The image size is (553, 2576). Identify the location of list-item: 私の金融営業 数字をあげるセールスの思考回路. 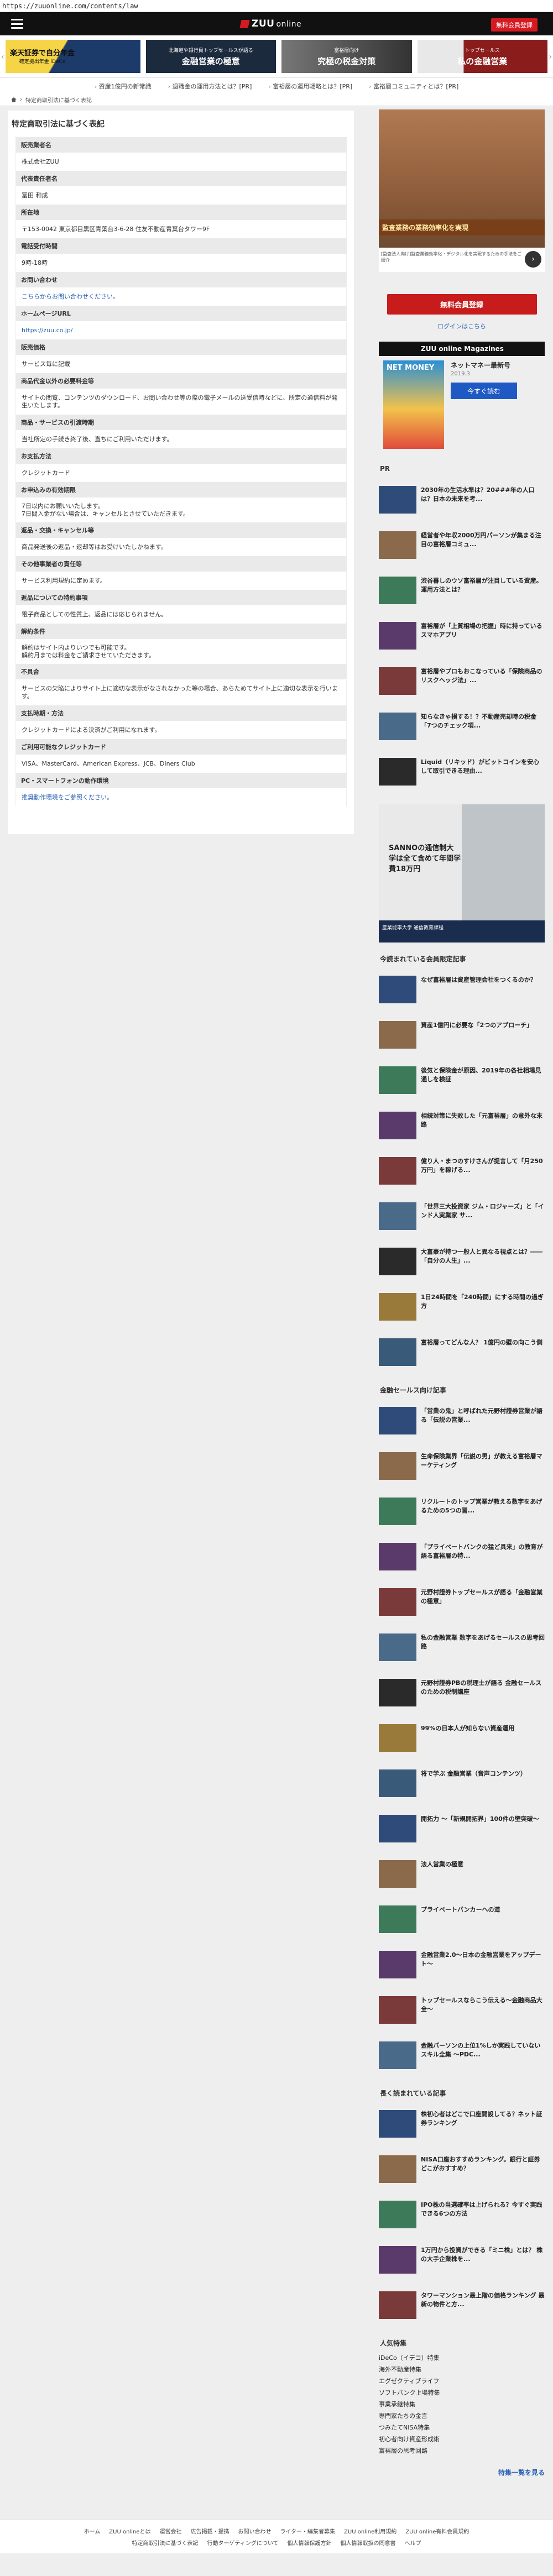
(462, 1651).